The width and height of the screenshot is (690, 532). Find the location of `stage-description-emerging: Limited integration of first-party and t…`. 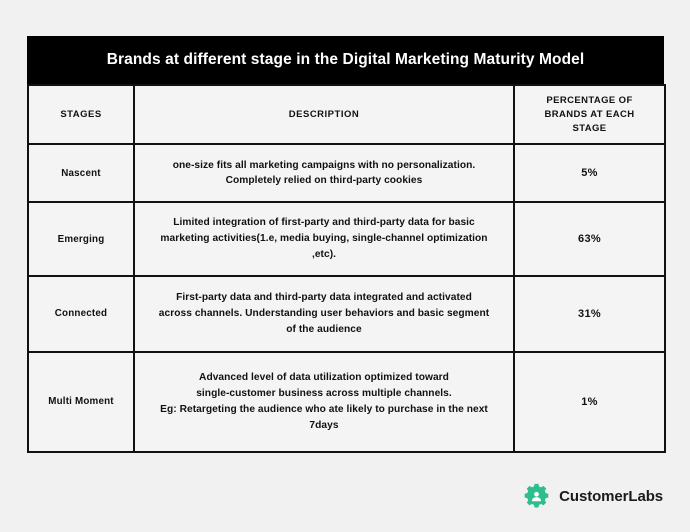

stage-description-emerging: Limited integration of first-party and t… is located at coordinates (324, 239).